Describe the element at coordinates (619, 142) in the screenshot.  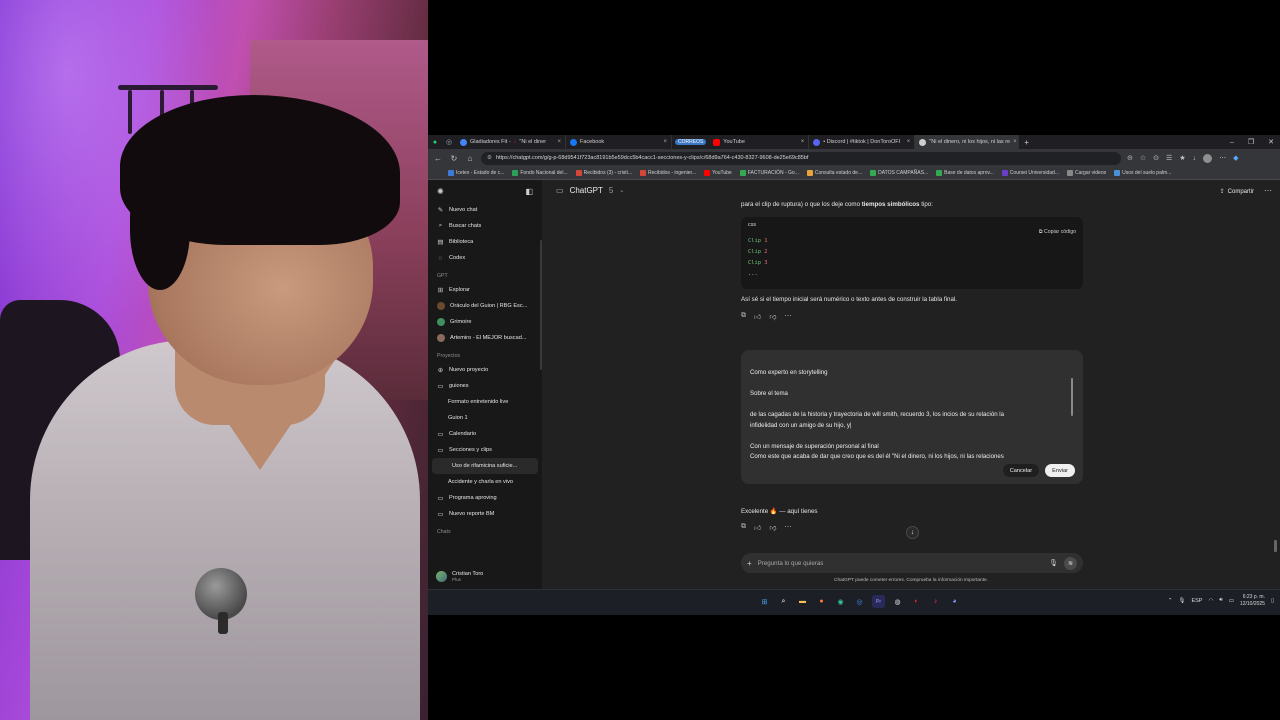
I see `browser-tab: Facebook ×` at that location.